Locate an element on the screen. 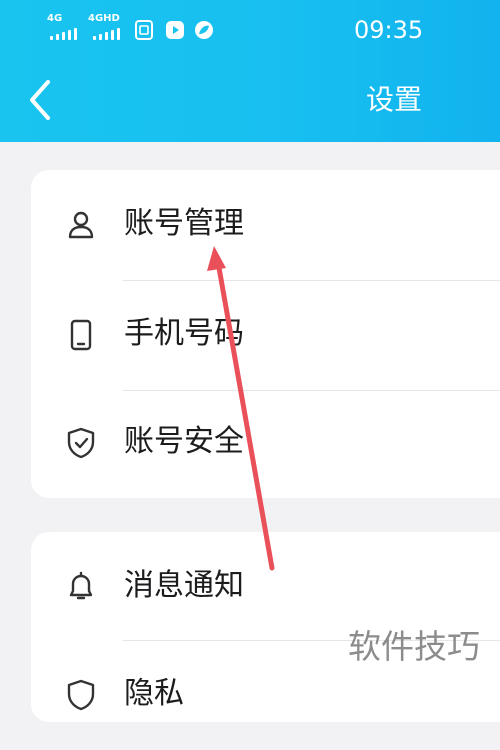 The height and width of the screenshot is (750, 500). settings-item-label: 隐私 is located at coordinates (154, 693).